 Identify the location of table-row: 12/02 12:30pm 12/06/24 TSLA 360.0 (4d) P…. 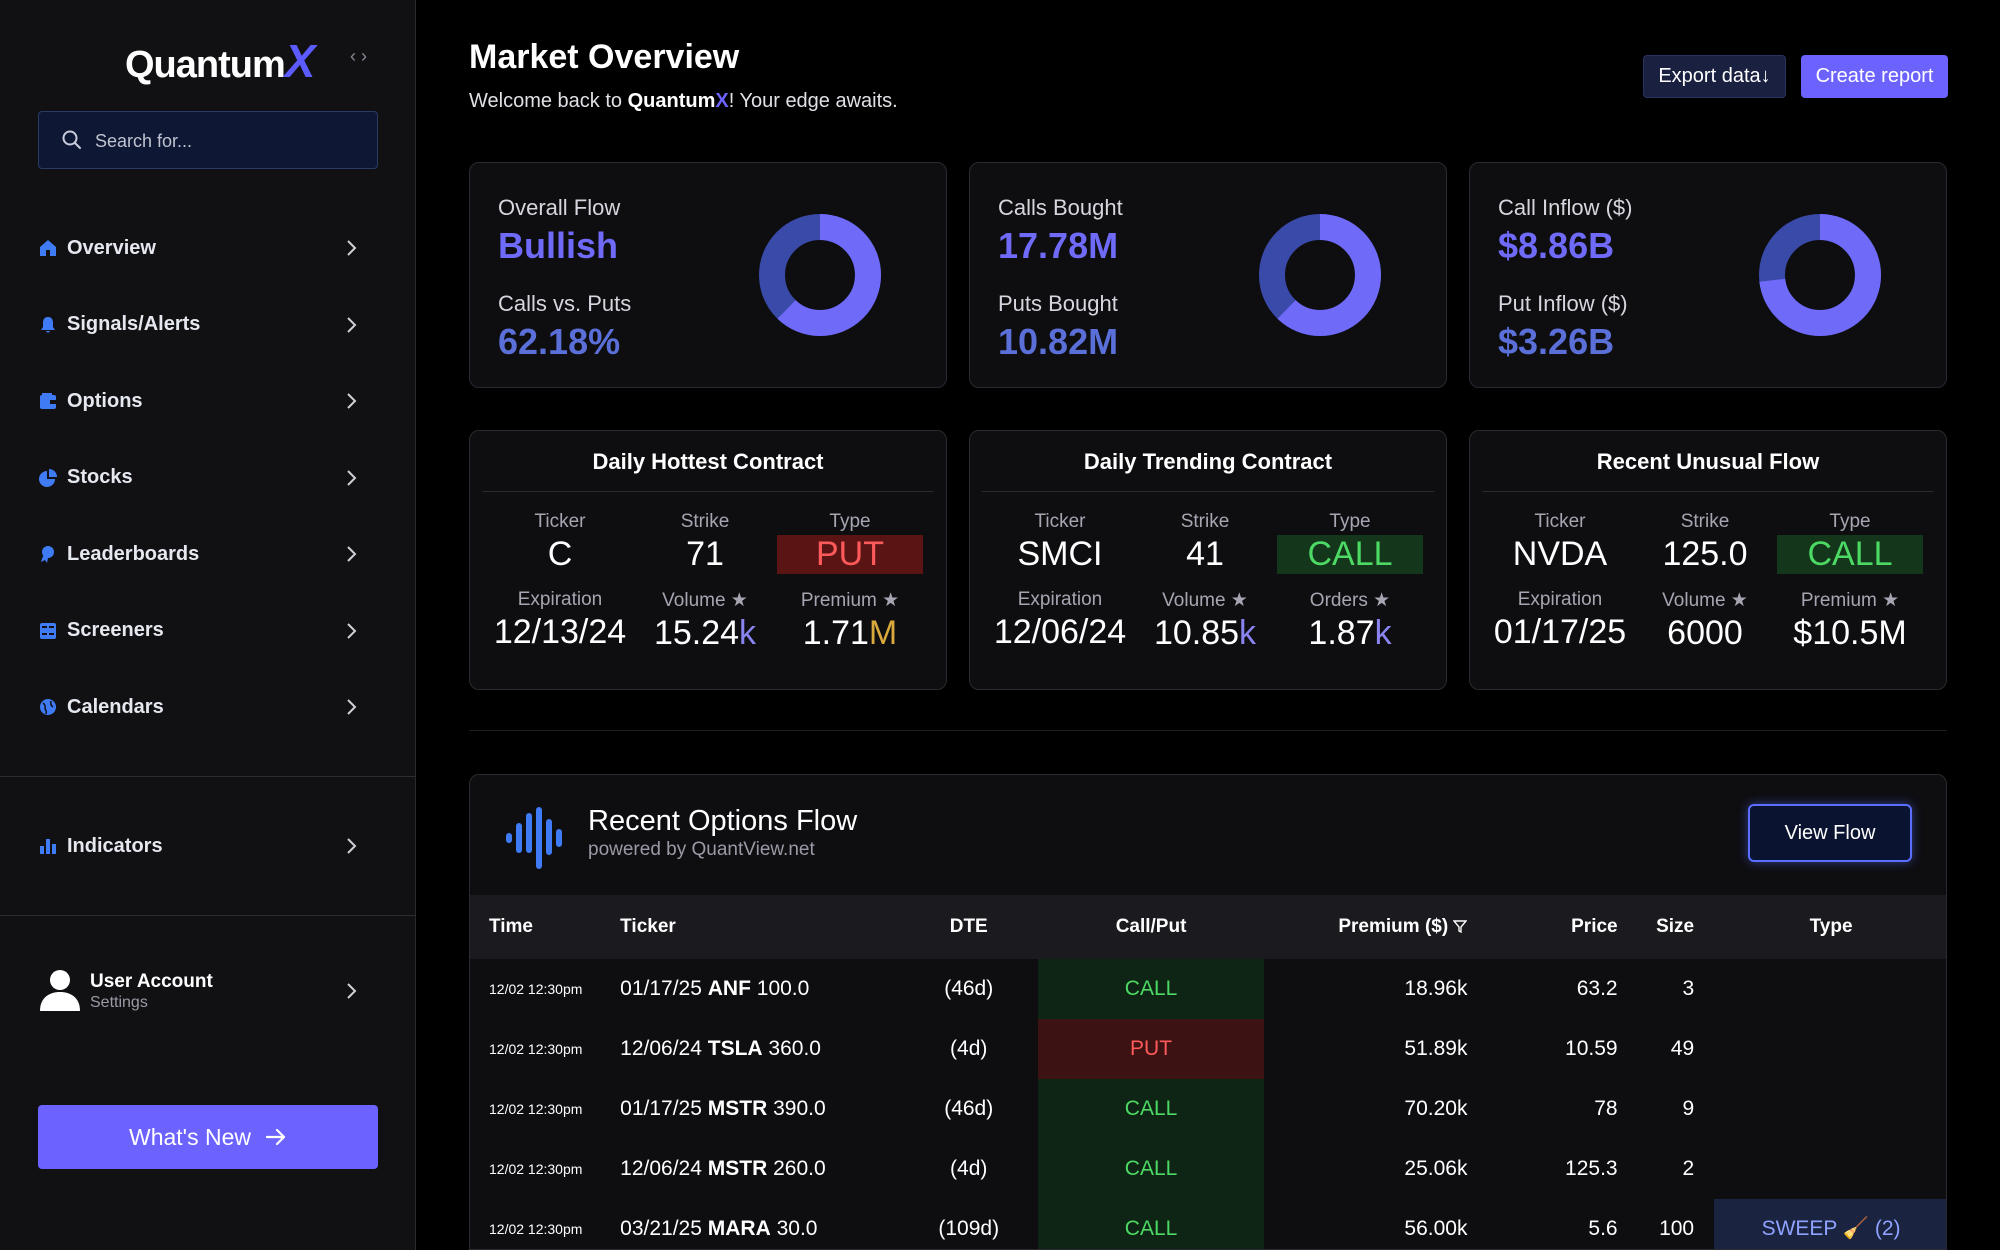
(1208, 1049).